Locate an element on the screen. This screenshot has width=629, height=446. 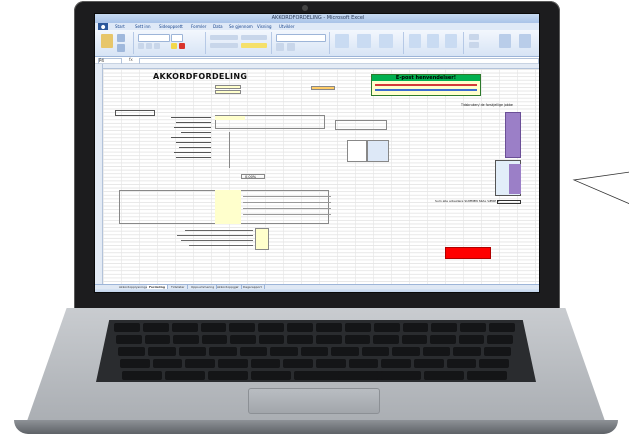
cell-styles-icon is located at coordinates (386, 41).